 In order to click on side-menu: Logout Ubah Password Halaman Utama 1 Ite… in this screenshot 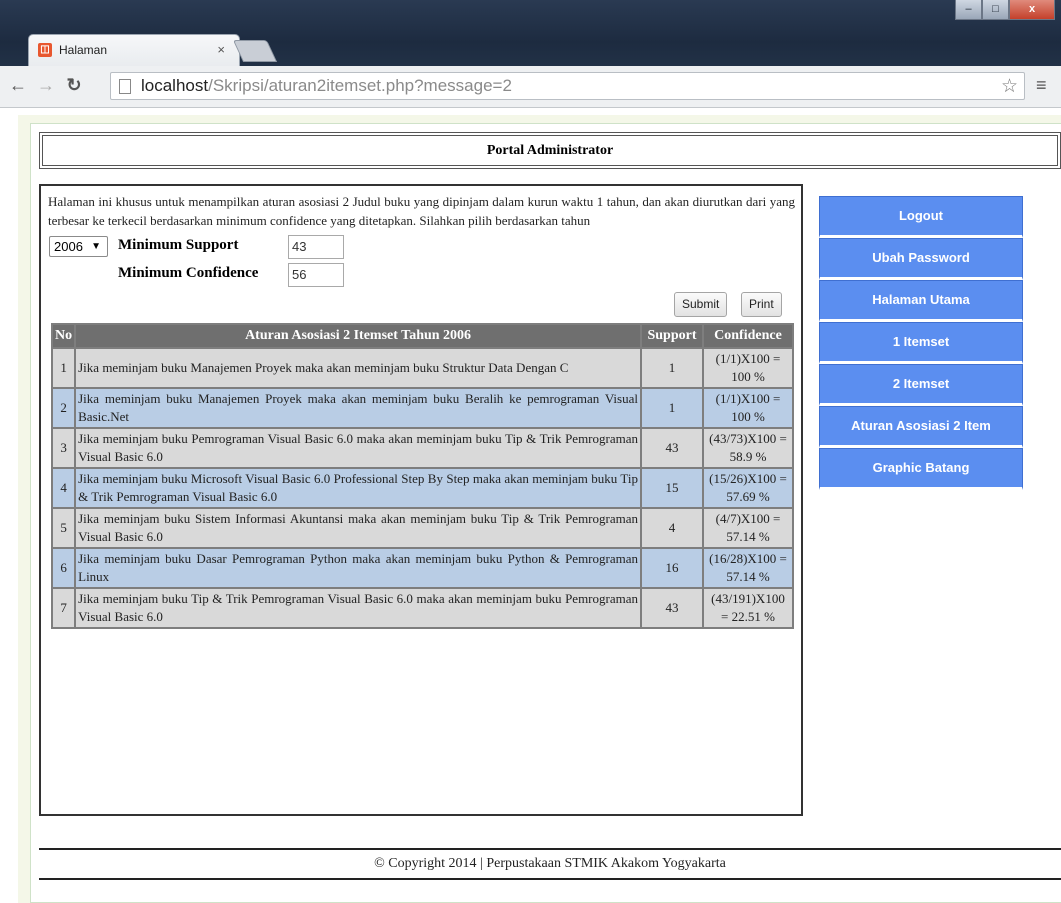, I will do `click(921, 343)`.